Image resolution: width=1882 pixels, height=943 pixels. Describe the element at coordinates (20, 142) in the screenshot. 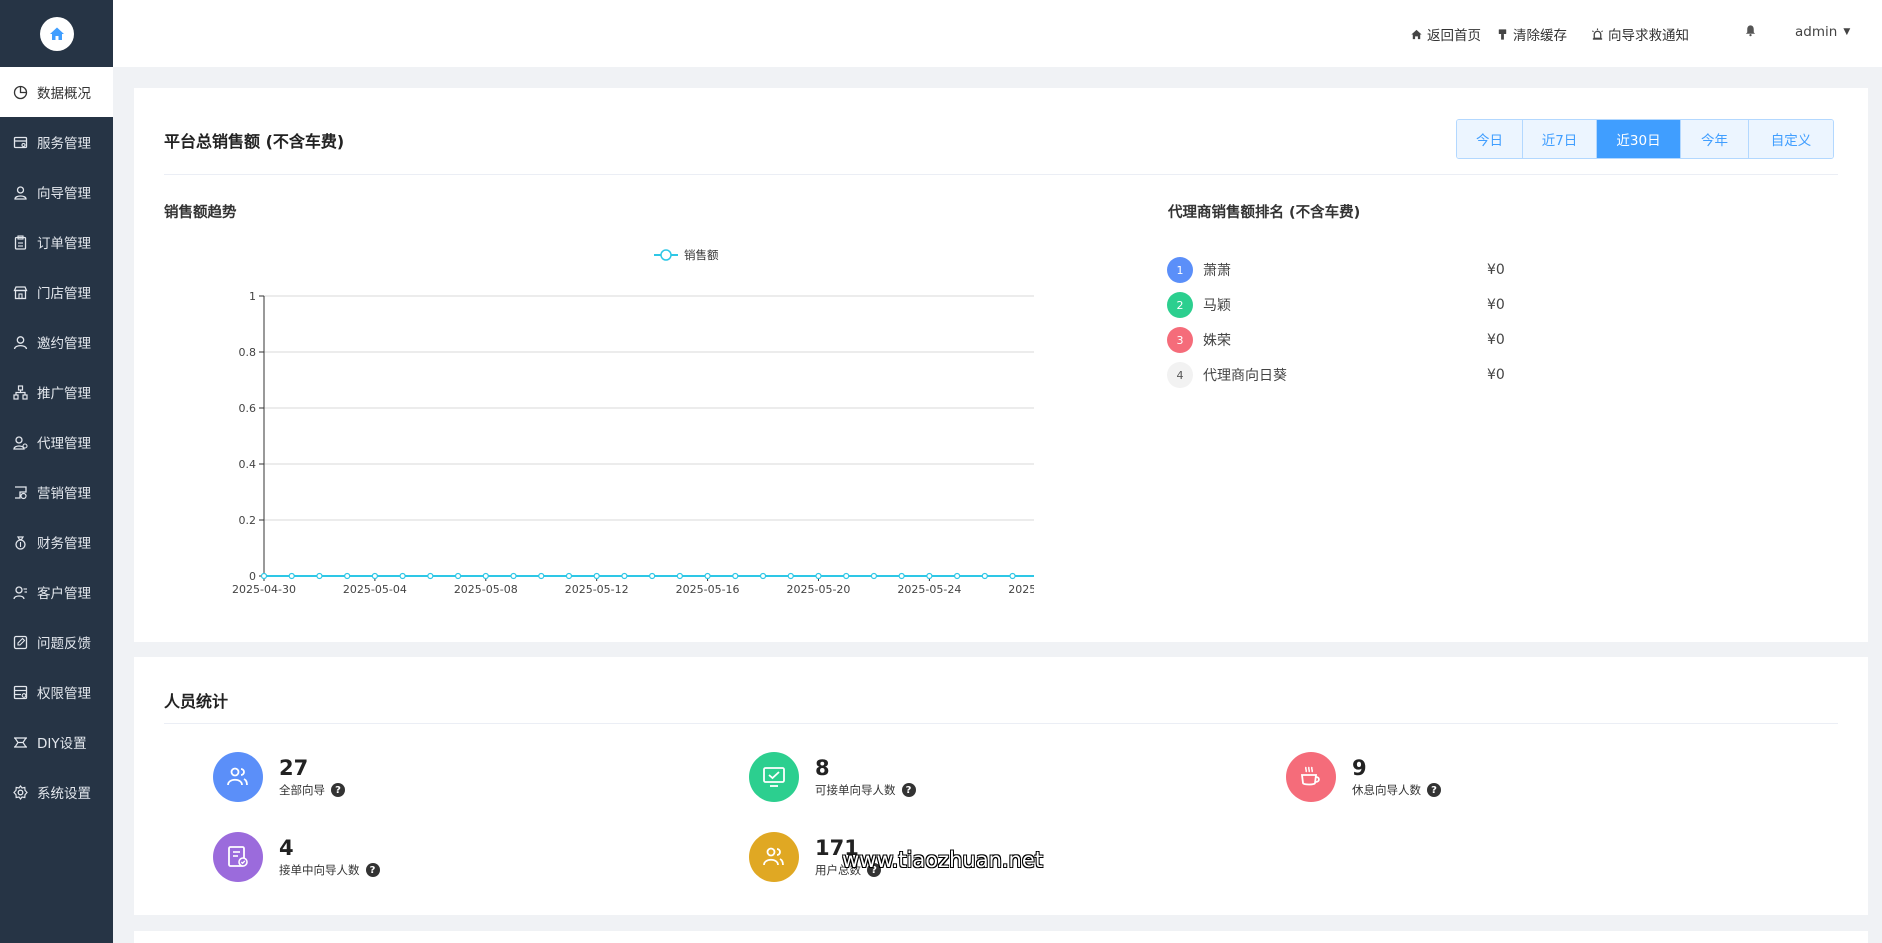

I see `service-icon` at that location.